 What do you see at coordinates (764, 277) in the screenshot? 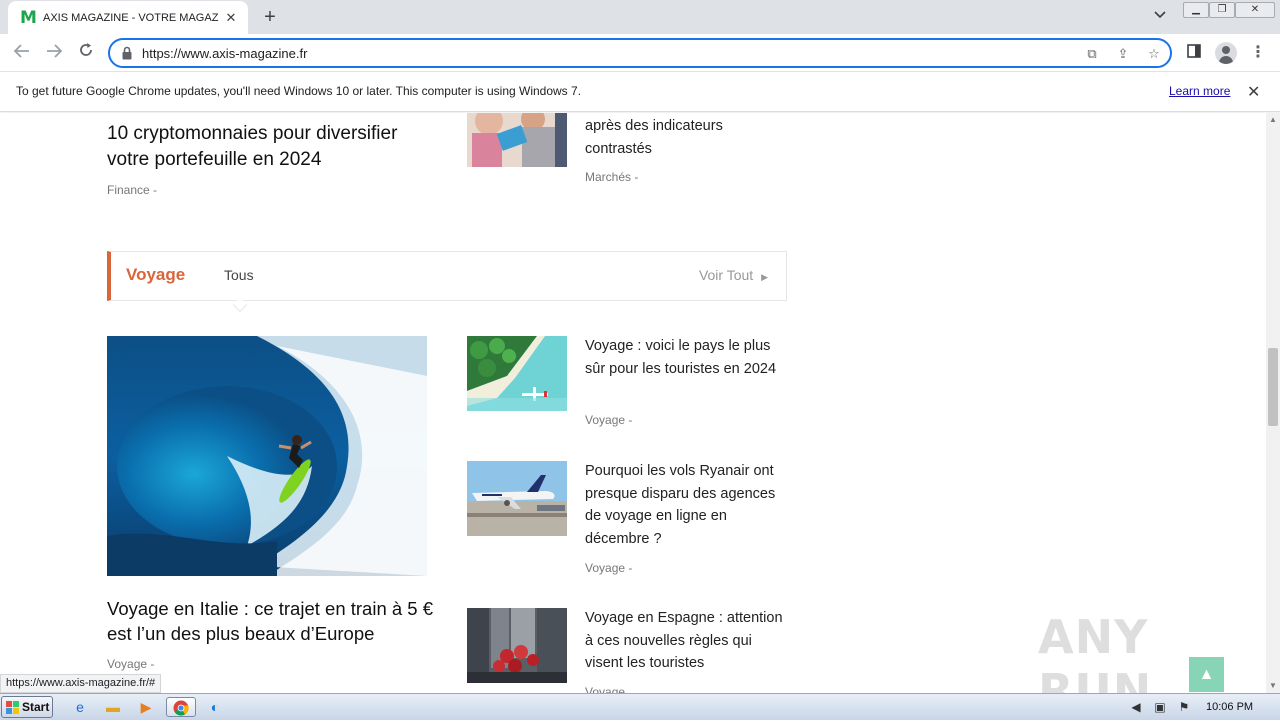
I see `caret-right-icon: ▶` at bounding box center [764, 277].